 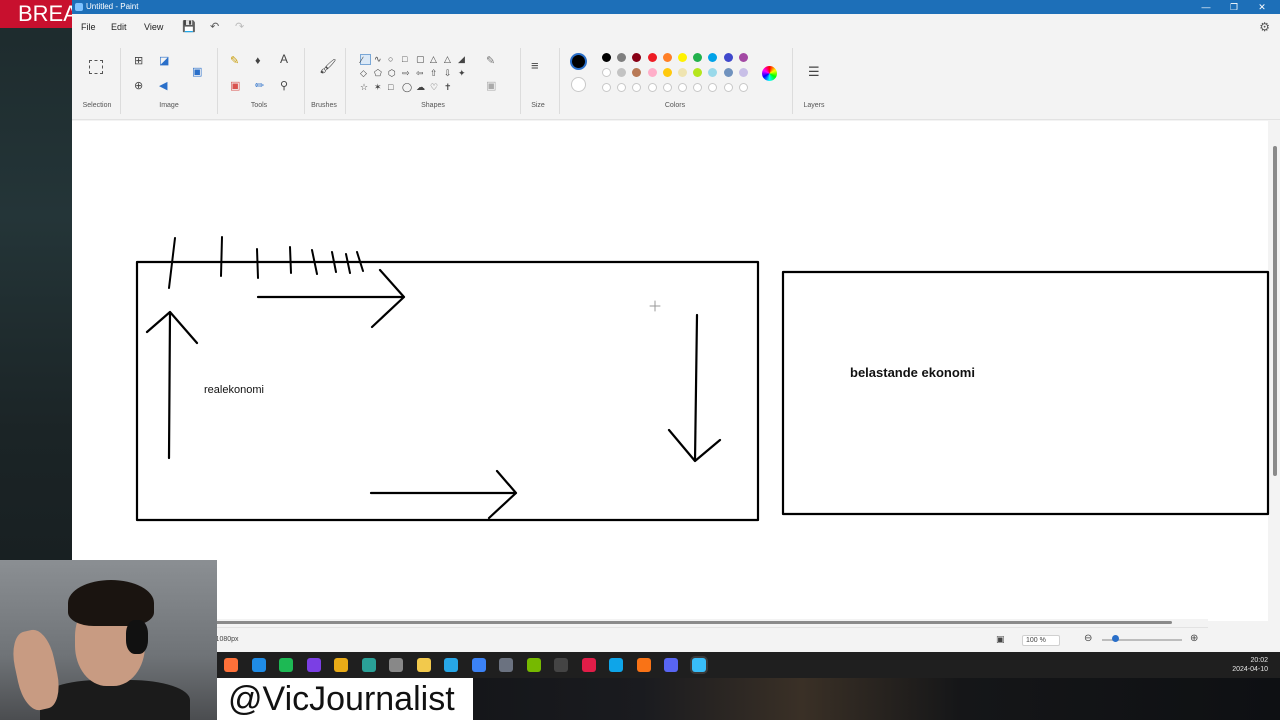 What do you see at coordinates (616, 665) in the screenshot?
I see `vscode-icon` at bounding box center [616, 665].